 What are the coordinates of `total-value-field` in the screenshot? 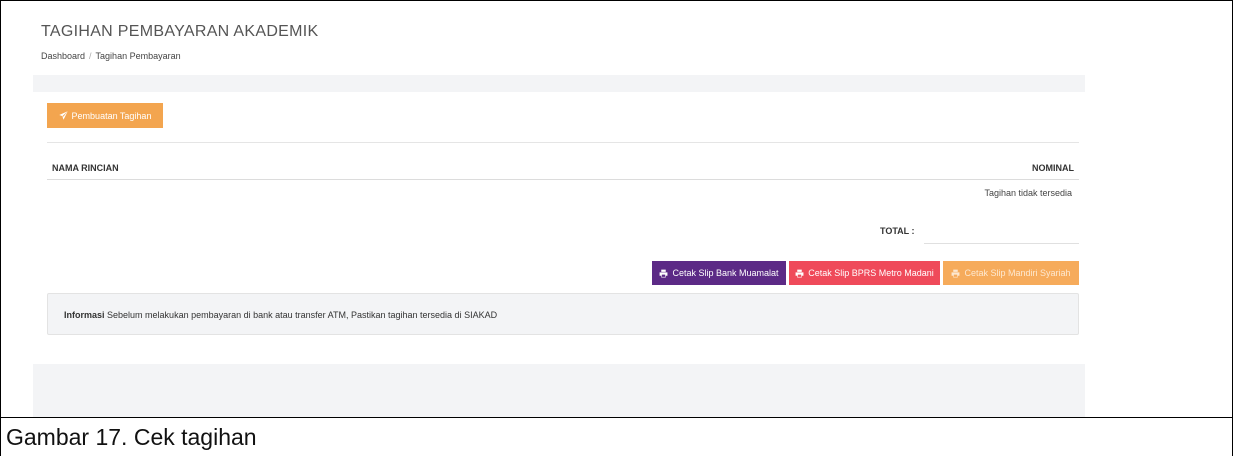 It's located at (1001, 243).